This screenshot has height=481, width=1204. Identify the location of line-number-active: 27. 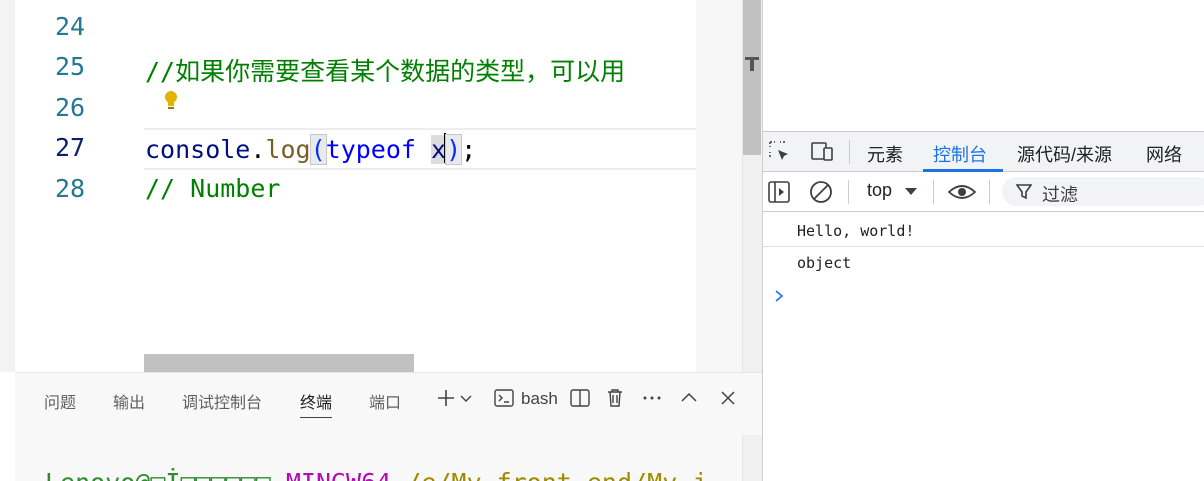
(70, 147).